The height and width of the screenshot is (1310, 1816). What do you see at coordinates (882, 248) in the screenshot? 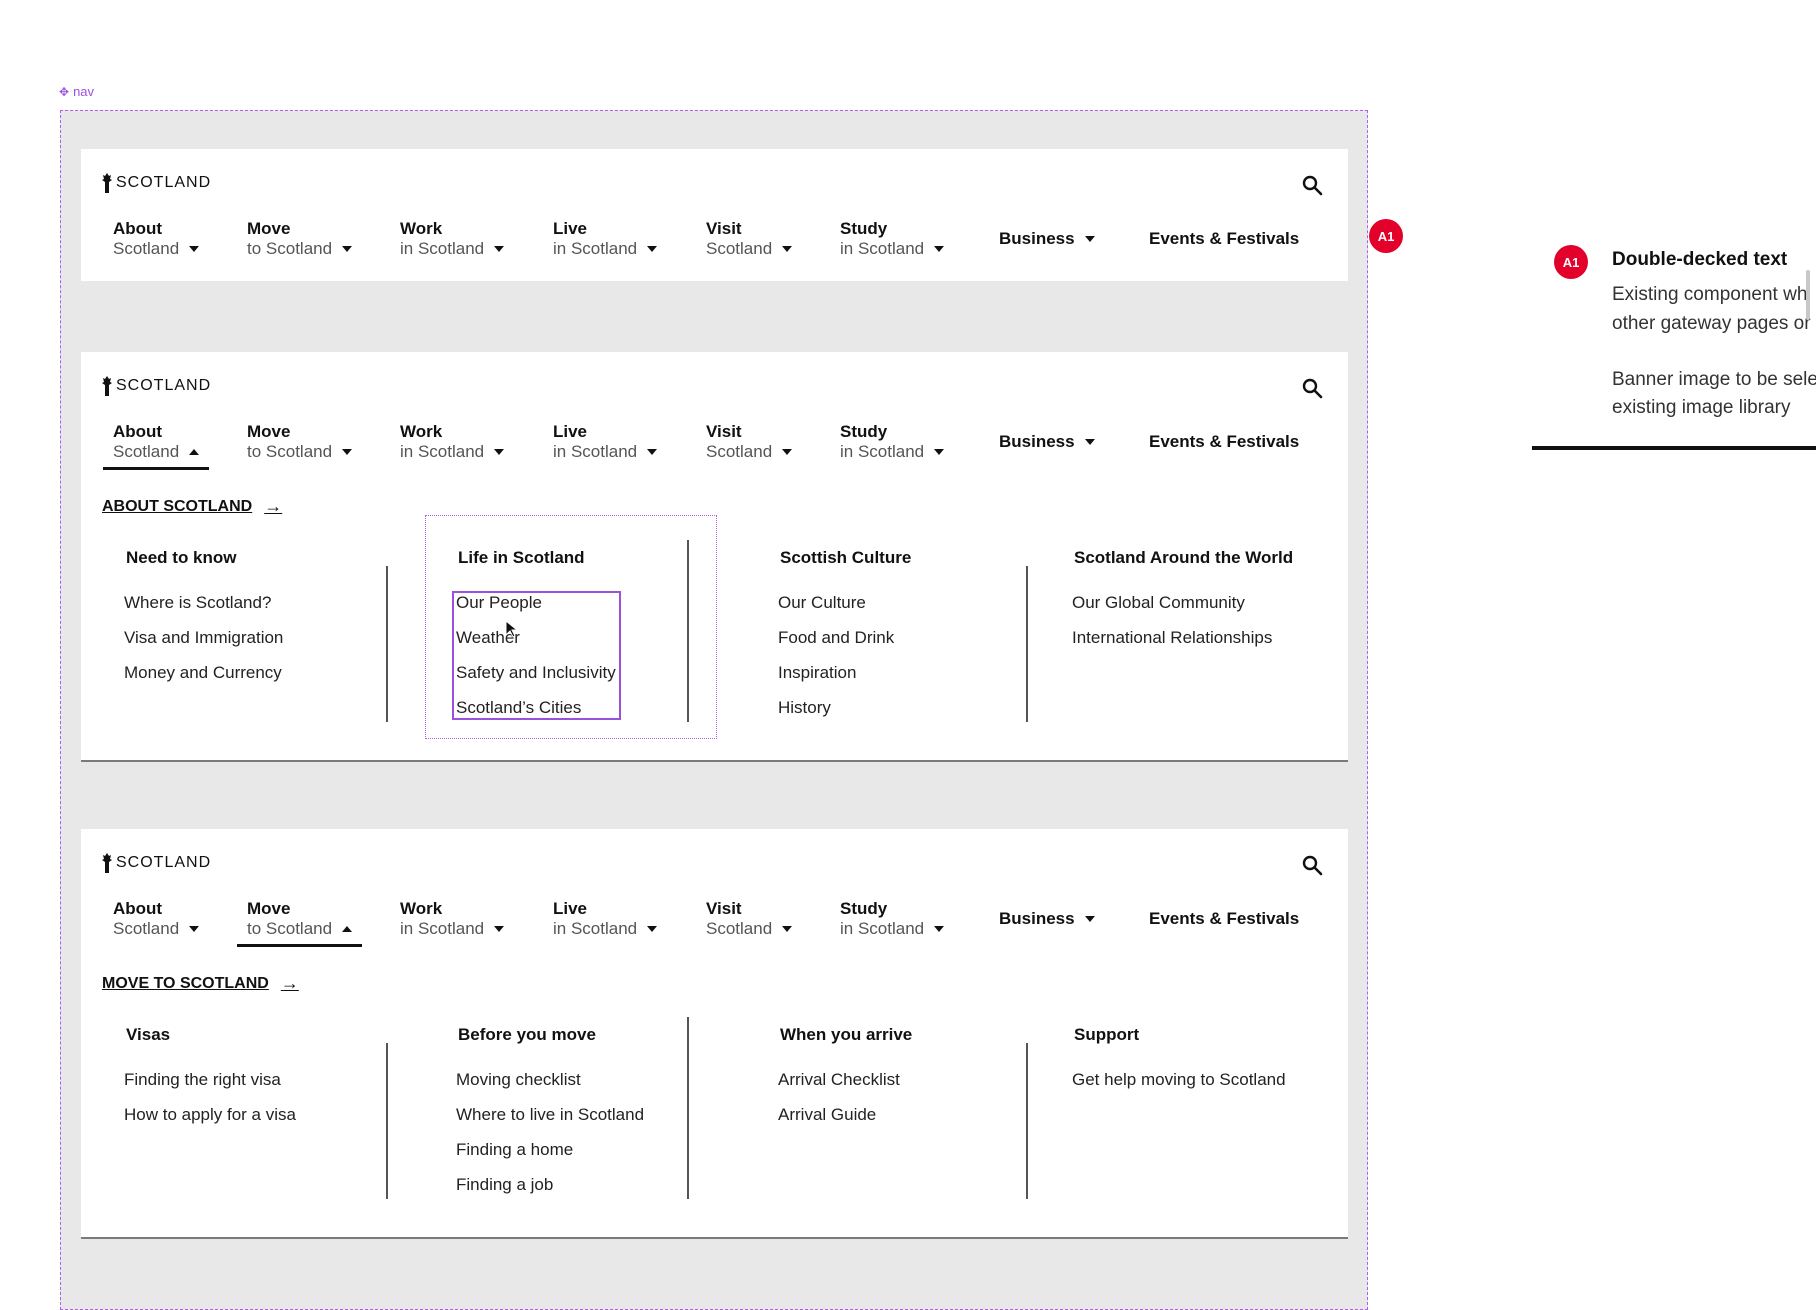
I see `nav-sublabel-text: in Scotland` at bounding box center [882, 248].